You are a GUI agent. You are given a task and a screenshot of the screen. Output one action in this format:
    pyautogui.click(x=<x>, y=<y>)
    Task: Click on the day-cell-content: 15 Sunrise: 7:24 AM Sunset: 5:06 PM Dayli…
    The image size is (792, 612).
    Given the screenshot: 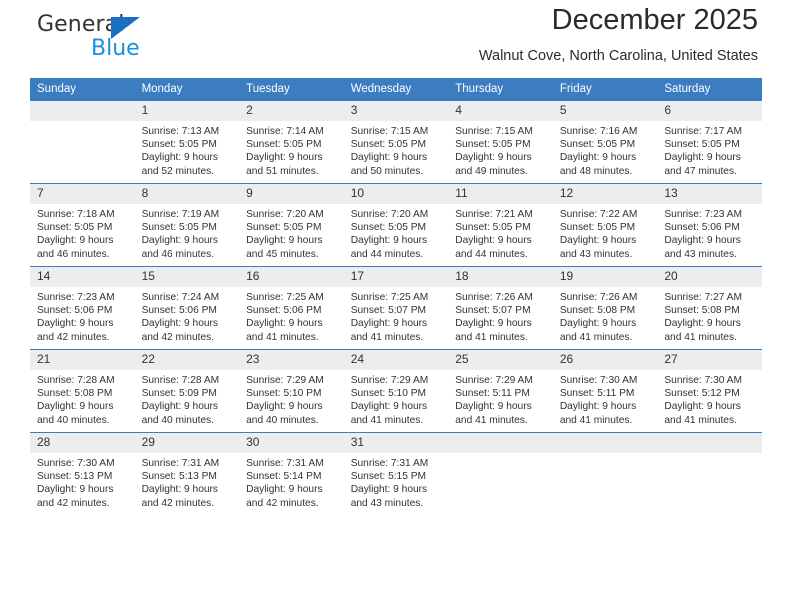 What is the action you would take?
    pyautogui.click(x=187, y=308)
    